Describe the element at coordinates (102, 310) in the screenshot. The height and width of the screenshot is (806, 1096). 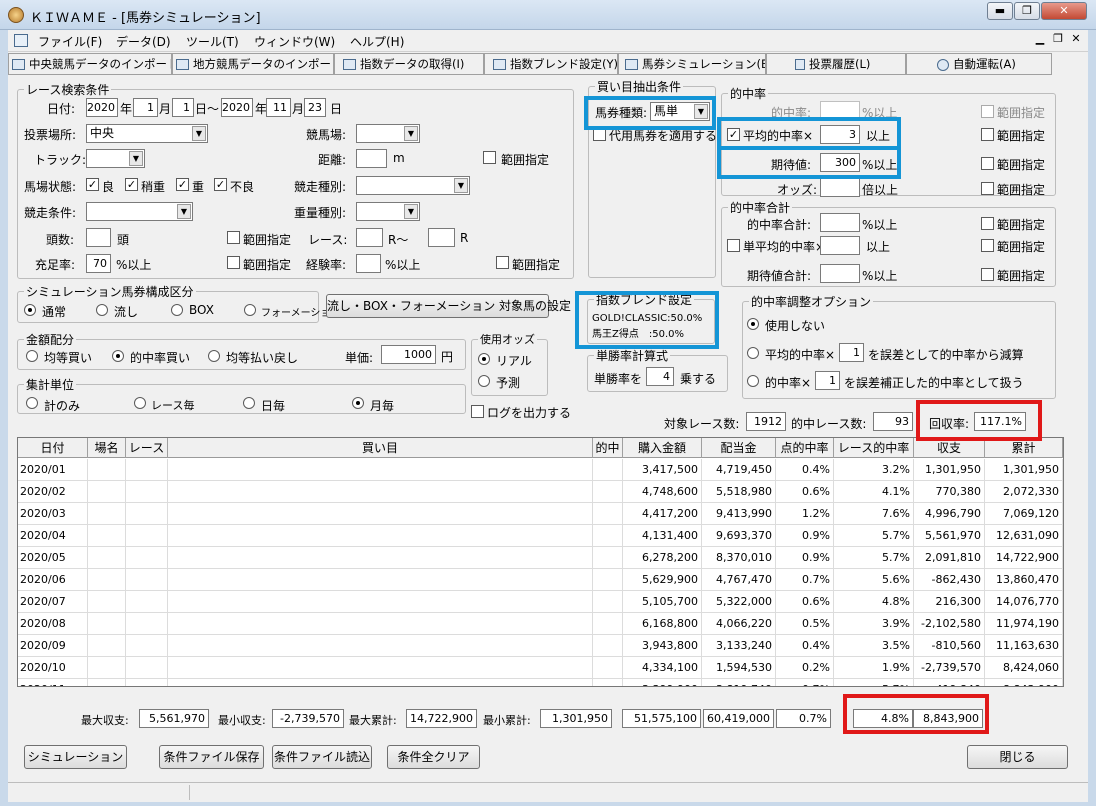
I see `sim-nagashi-radio` at that location.